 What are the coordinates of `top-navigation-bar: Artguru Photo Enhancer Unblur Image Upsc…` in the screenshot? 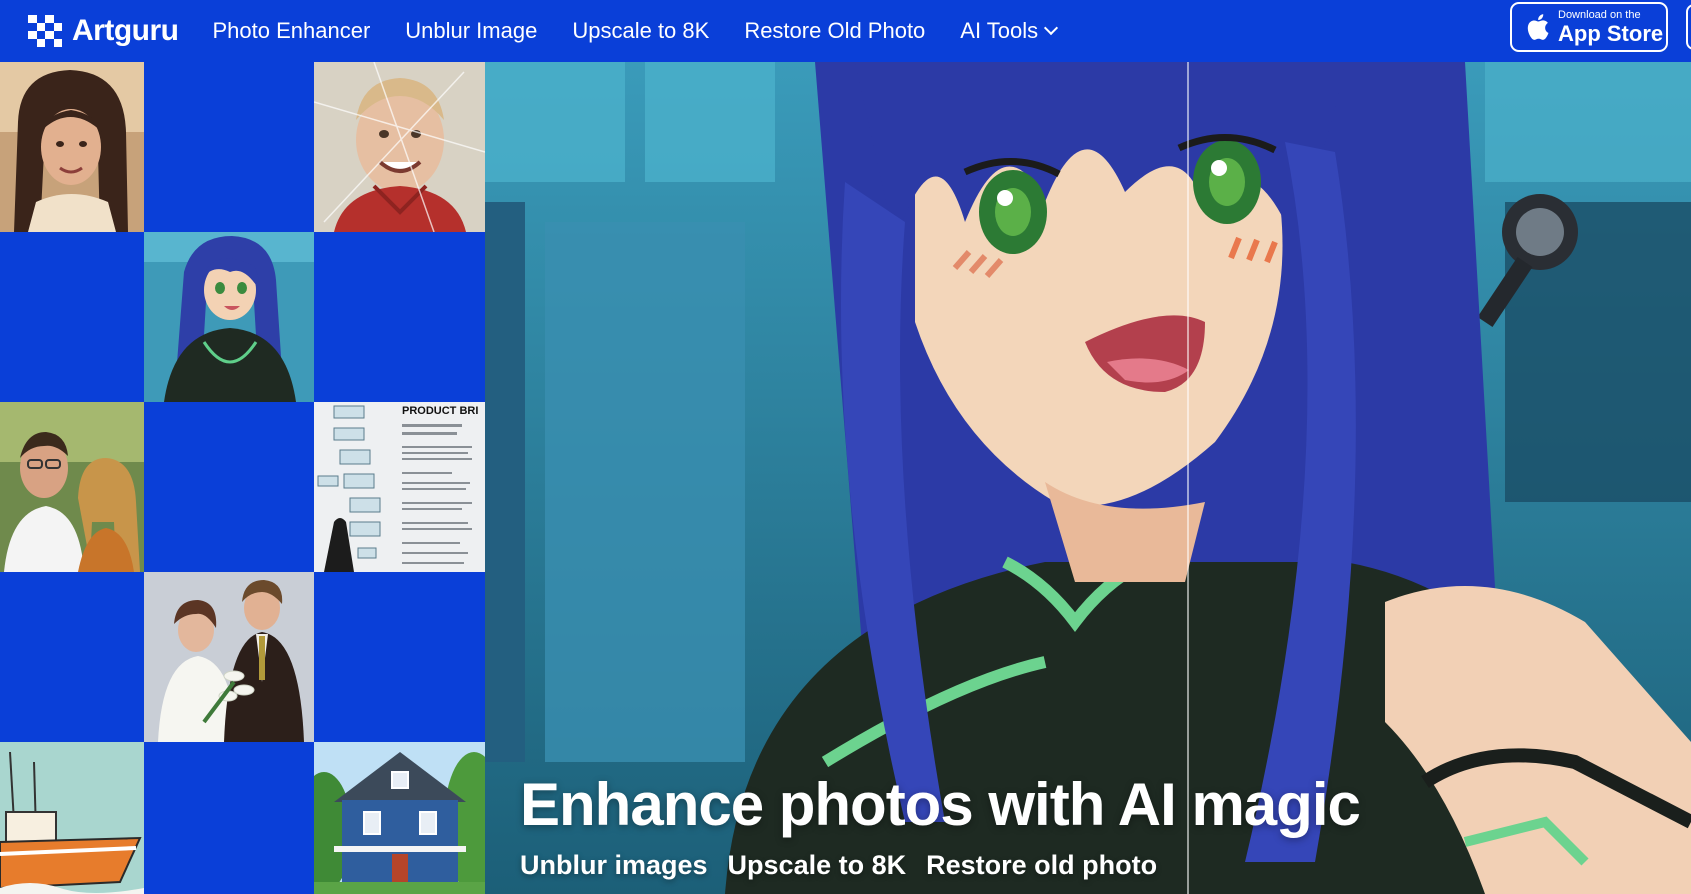 It's located at (845, 31).